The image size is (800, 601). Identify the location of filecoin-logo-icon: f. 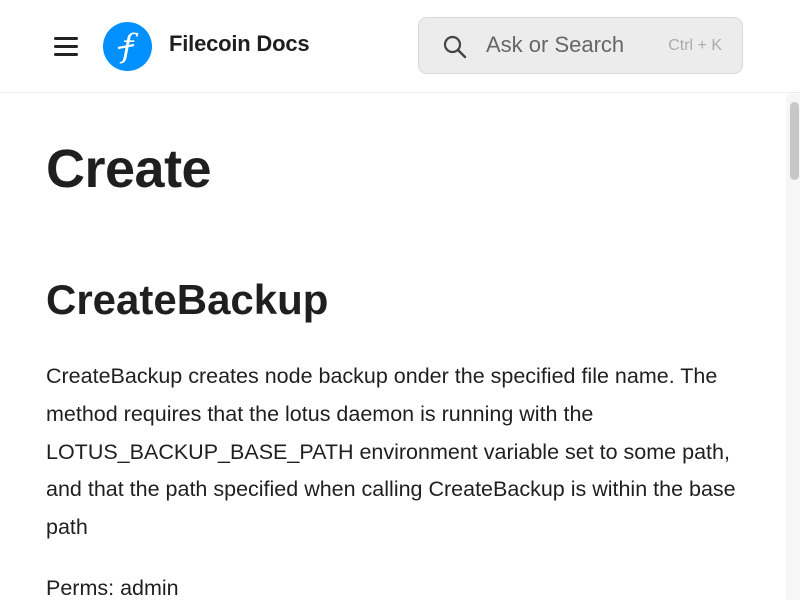
(128, 46).